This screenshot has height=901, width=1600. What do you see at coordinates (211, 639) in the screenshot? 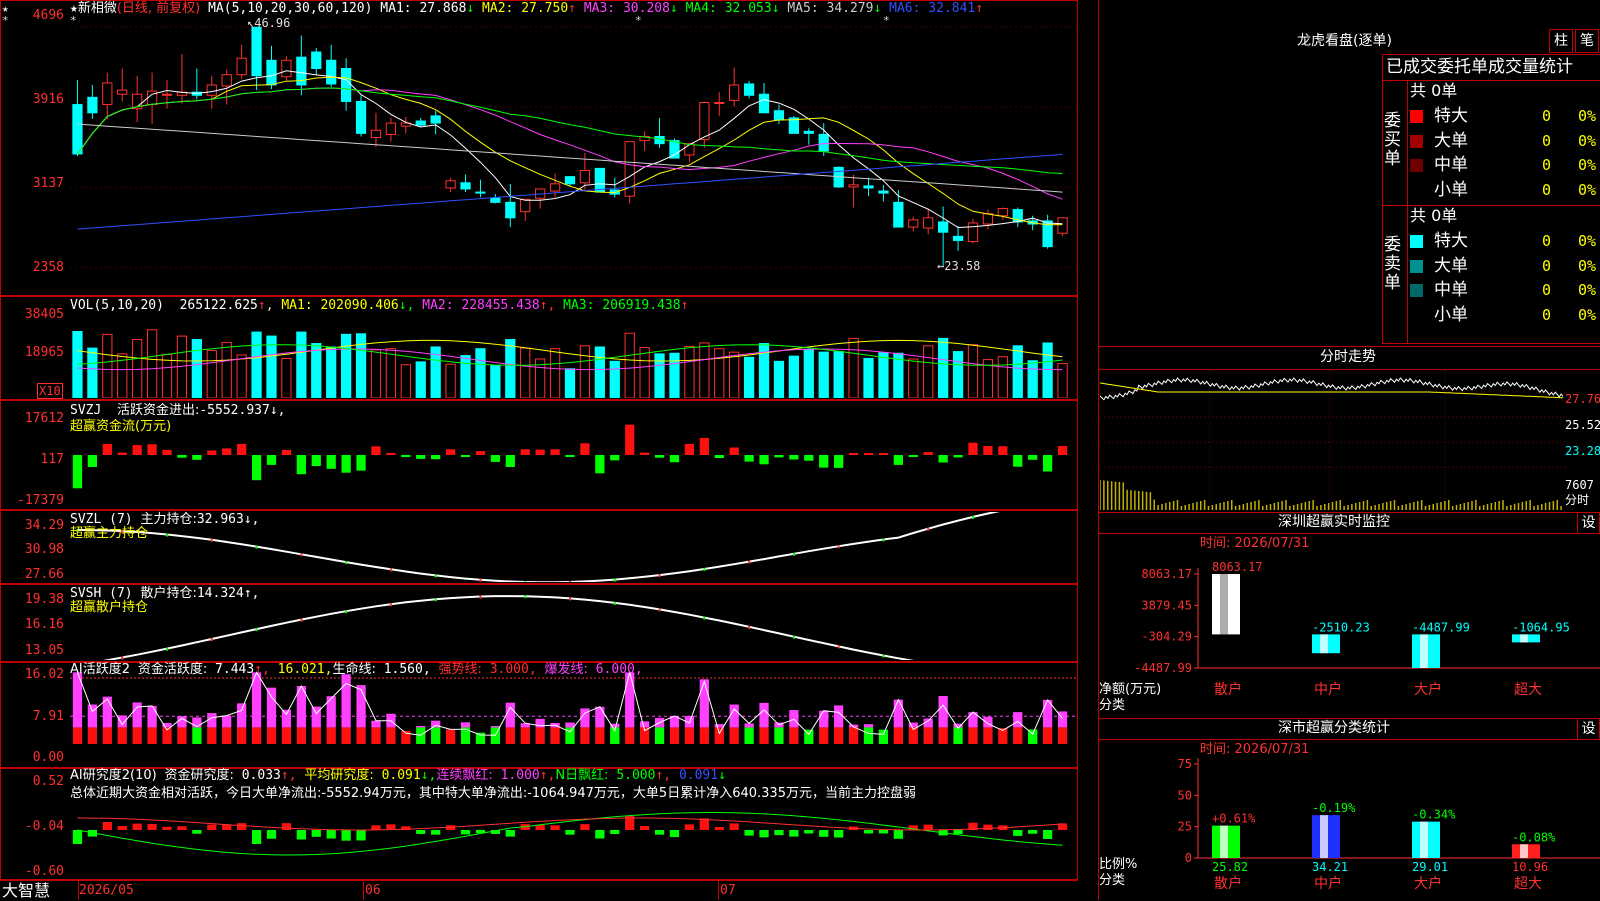
I see `retail-holding-line-tick` at bounding box center [211, 639].